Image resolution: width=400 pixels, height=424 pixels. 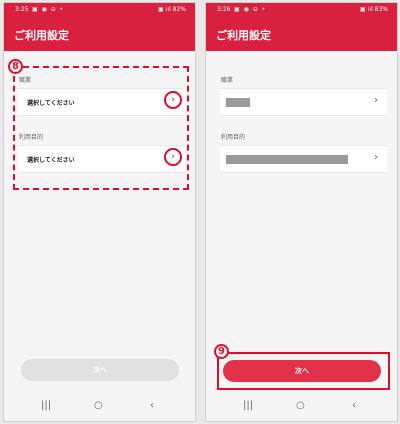 What do you see at coordinates (302, 371) in the screenshot?
I see `next-button: 次へ` at bounding box center [302, 371].